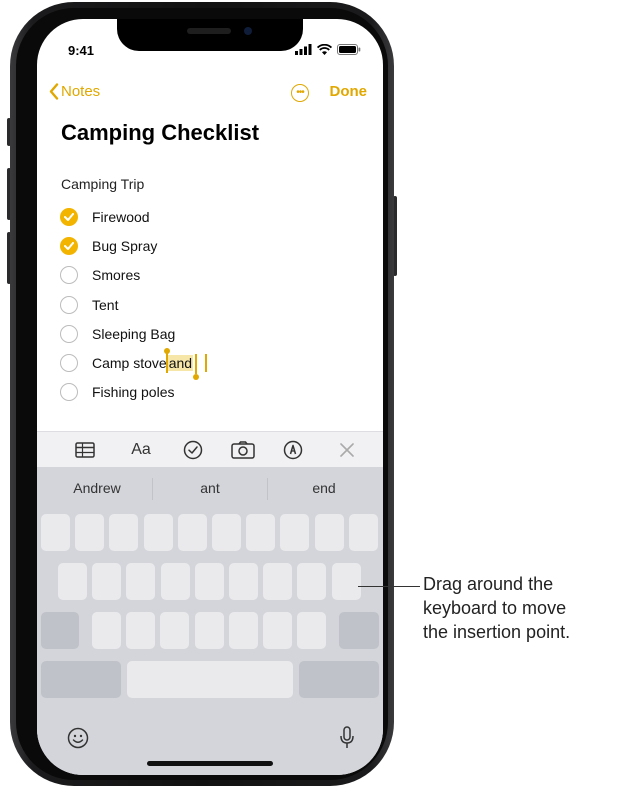 The width and height of the screenshot is (622, 788). I want to click on checklist-item: Camp stove and, so click(134, 364).